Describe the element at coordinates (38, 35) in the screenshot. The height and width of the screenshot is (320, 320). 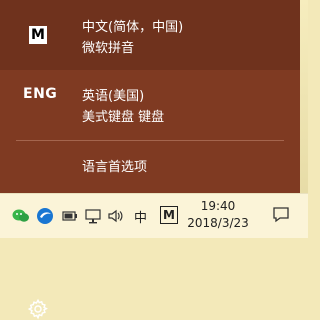
I see `microsoft-pinyin-icon: M` at that location.